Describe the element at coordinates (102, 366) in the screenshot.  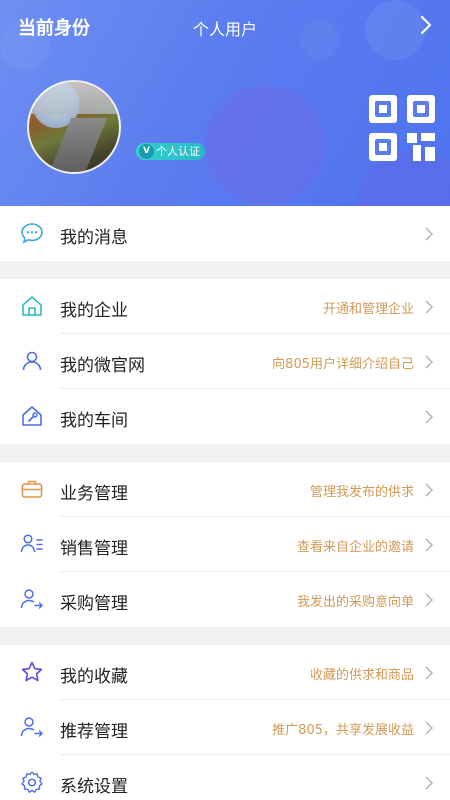
I see `menu-item-label: 我的微官网` at that location.